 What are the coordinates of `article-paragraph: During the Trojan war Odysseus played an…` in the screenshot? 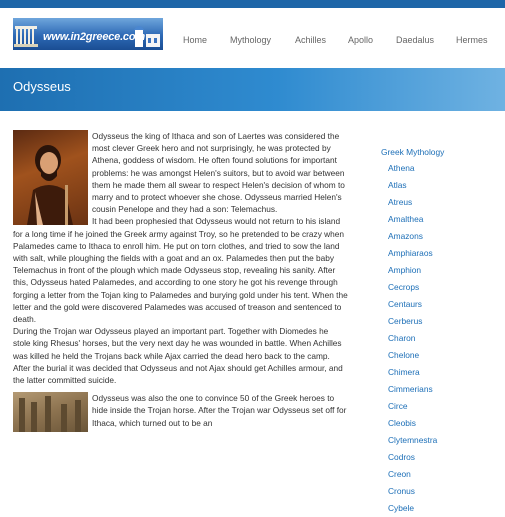 It's located at (178, 356).